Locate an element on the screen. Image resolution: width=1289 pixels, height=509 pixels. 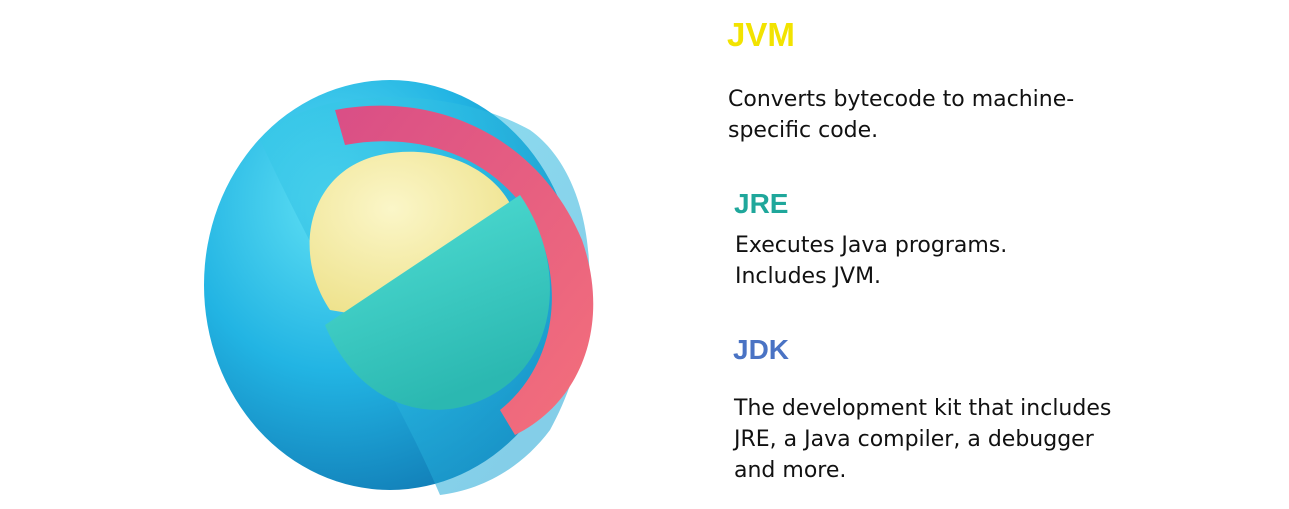
jre-heading: JRE is located at coordinates (761, 203).